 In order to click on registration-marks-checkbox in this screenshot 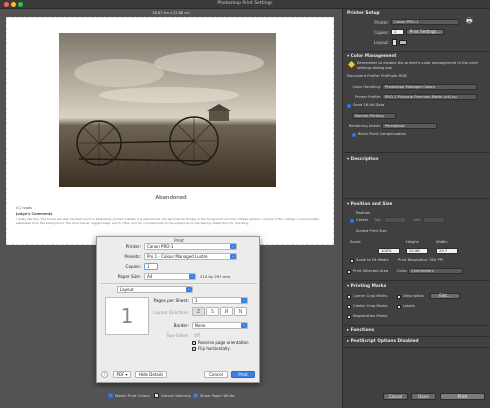, I will do `click(349, 317)`.